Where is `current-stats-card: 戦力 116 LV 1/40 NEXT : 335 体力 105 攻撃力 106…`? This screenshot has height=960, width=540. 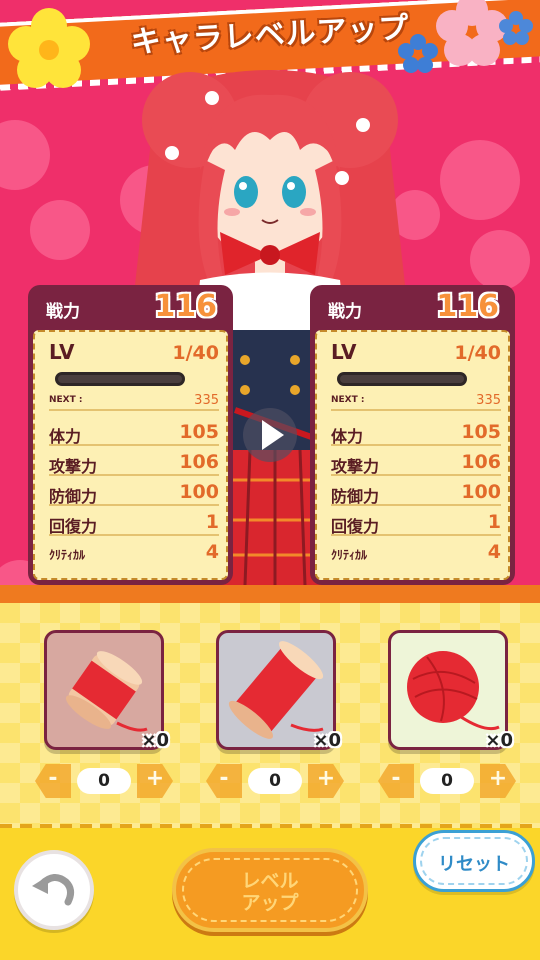
current-stats-card: 戦力 116 LV 1/40 NEXT : 335 体力 105 攻撃力 106… is located at coordinates (130, 435).